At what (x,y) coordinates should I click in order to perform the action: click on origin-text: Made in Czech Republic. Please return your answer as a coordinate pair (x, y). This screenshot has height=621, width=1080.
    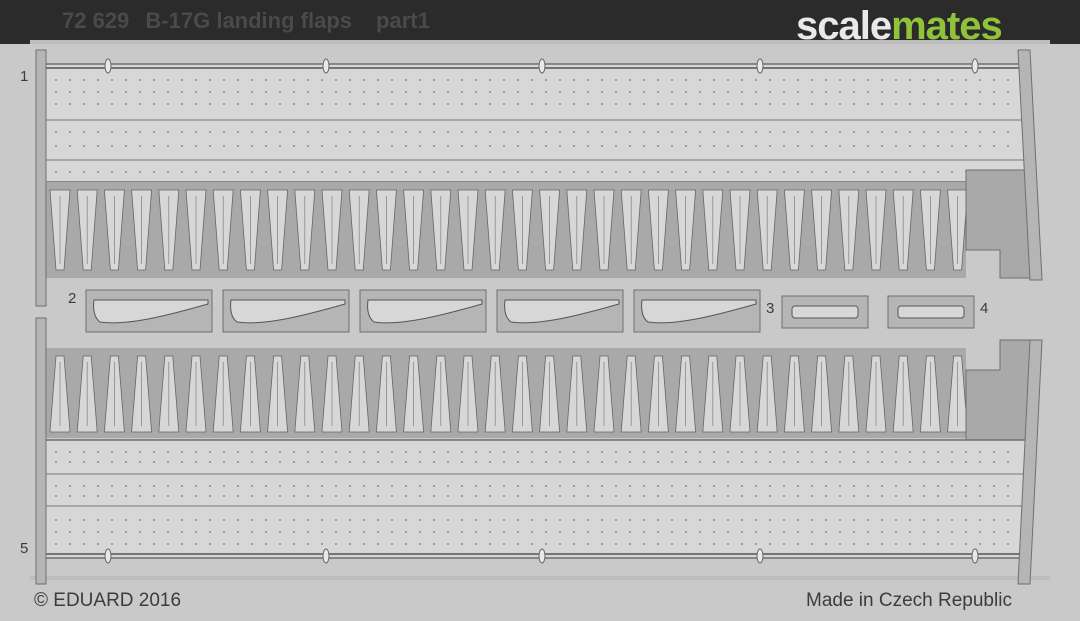
    Looking at the image, I should click on (909, 600).